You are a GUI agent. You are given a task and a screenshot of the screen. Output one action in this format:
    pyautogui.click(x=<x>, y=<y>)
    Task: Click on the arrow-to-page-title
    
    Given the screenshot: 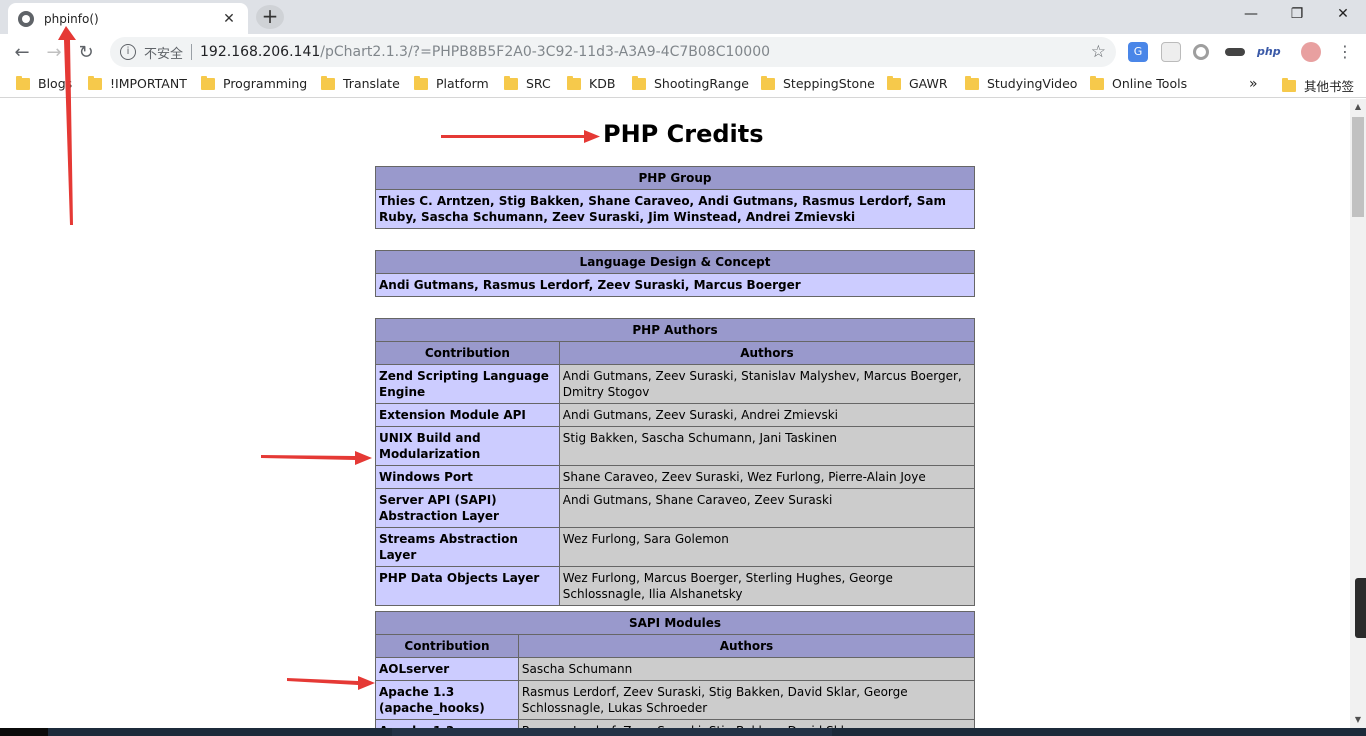 What is the action you would take?
    pyautogui.click(x=520, y=136)
    